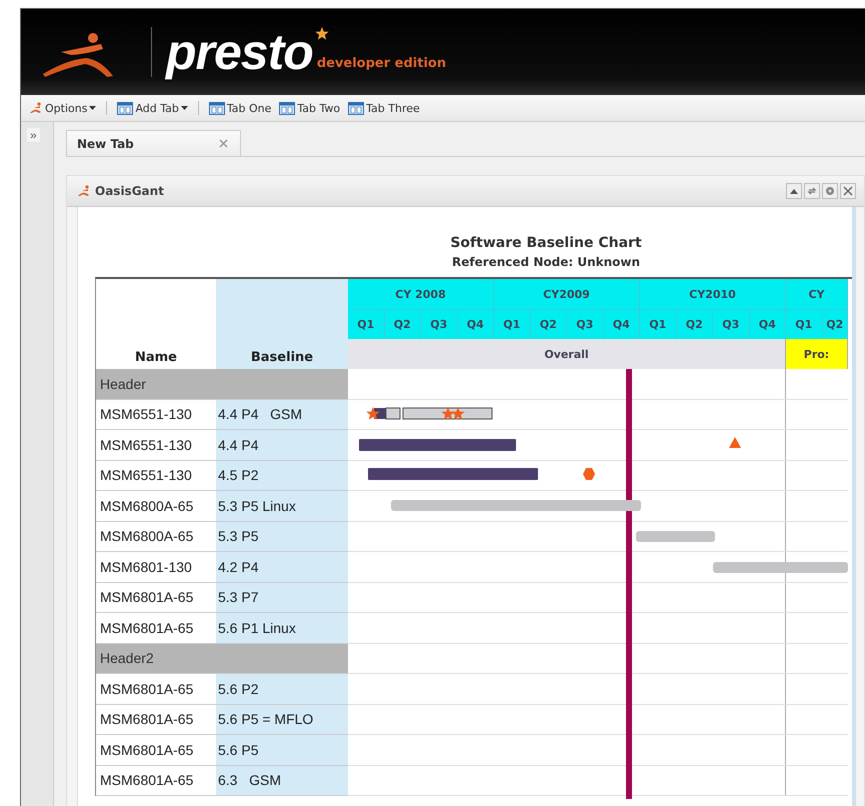  What do you see at coordinates (153, 143) in the screenshot?
I see `tab: New Tab` at bounding box center [153, 143].